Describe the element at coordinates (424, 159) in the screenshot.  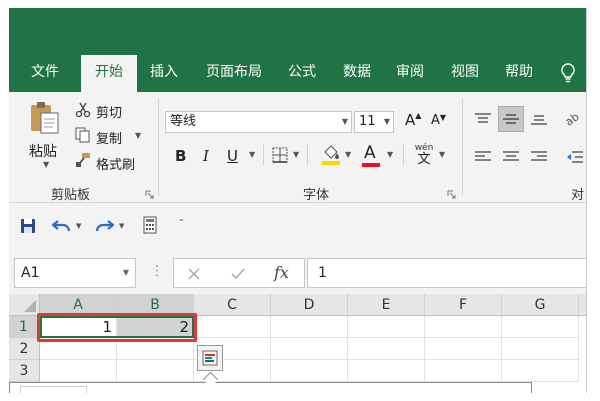
I see `phonetic-bottom-text: 文` at that location.